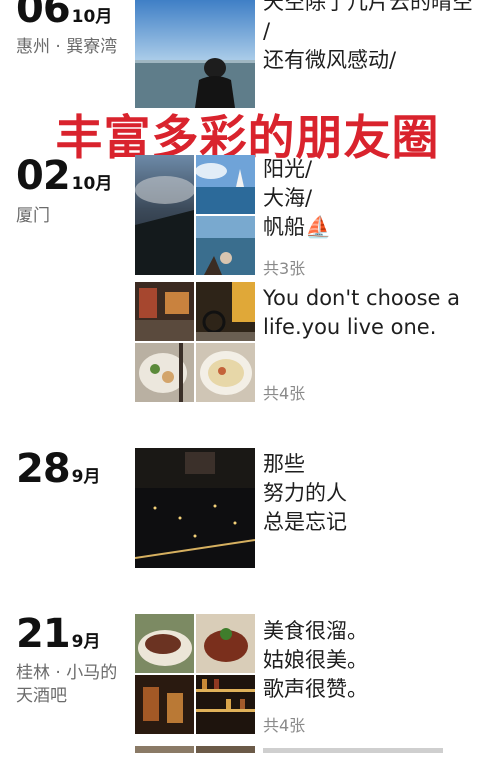  I want to click on next-post-peek, so click(247, 745).